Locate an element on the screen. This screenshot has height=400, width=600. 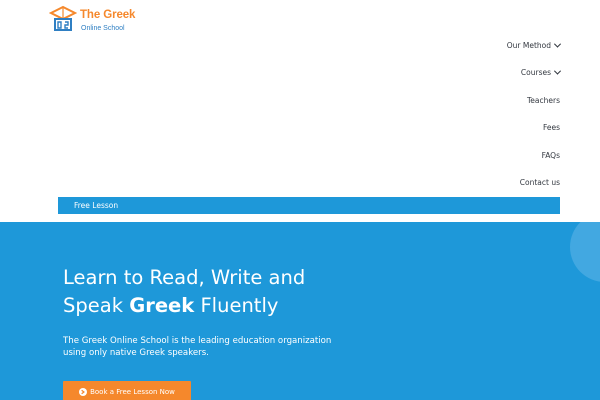
nav-item-label: Teachers is located at coordinates (543, 100).